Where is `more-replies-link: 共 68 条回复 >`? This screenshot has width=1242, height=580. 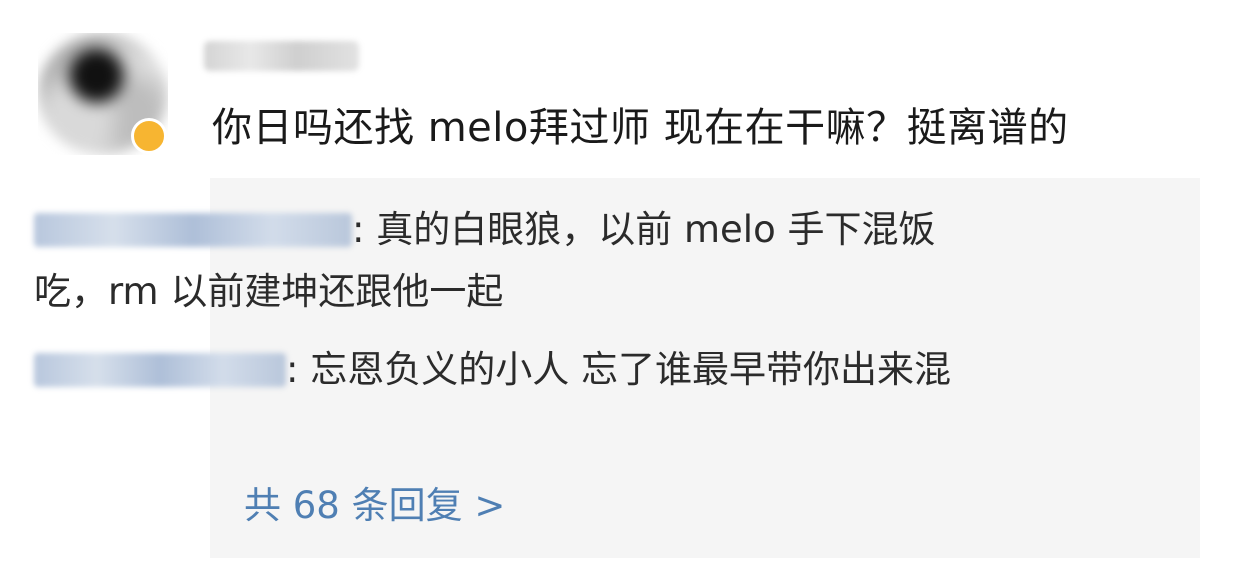 more-replies-link: 共 68 条回复 > is located at coordinates (374, 506).